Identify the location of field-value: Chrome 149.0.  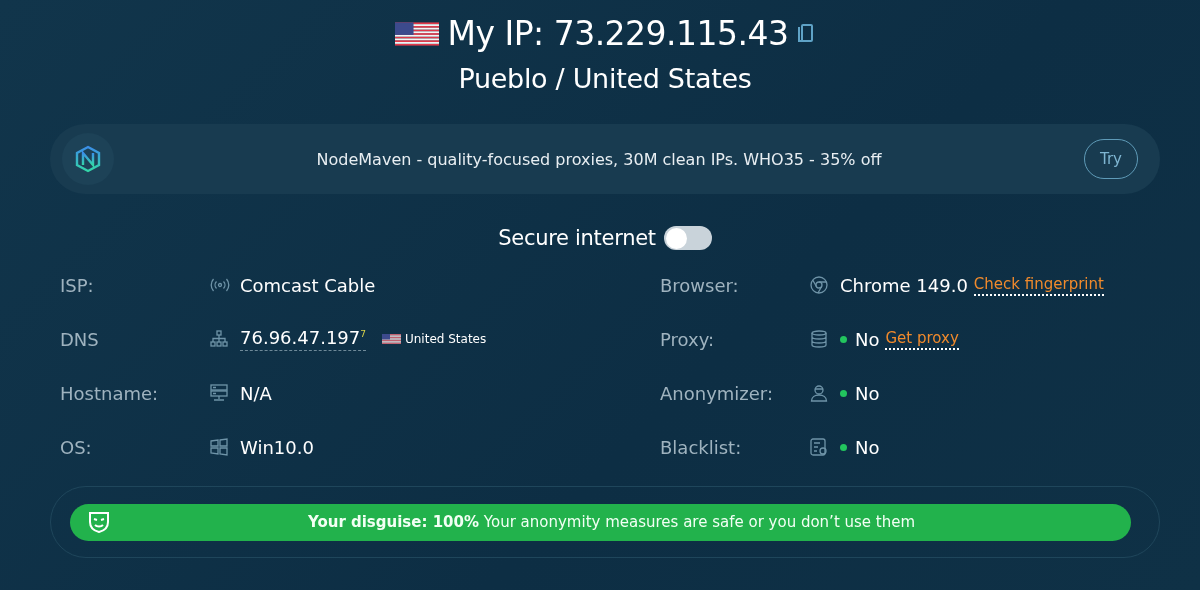
(904, 285).